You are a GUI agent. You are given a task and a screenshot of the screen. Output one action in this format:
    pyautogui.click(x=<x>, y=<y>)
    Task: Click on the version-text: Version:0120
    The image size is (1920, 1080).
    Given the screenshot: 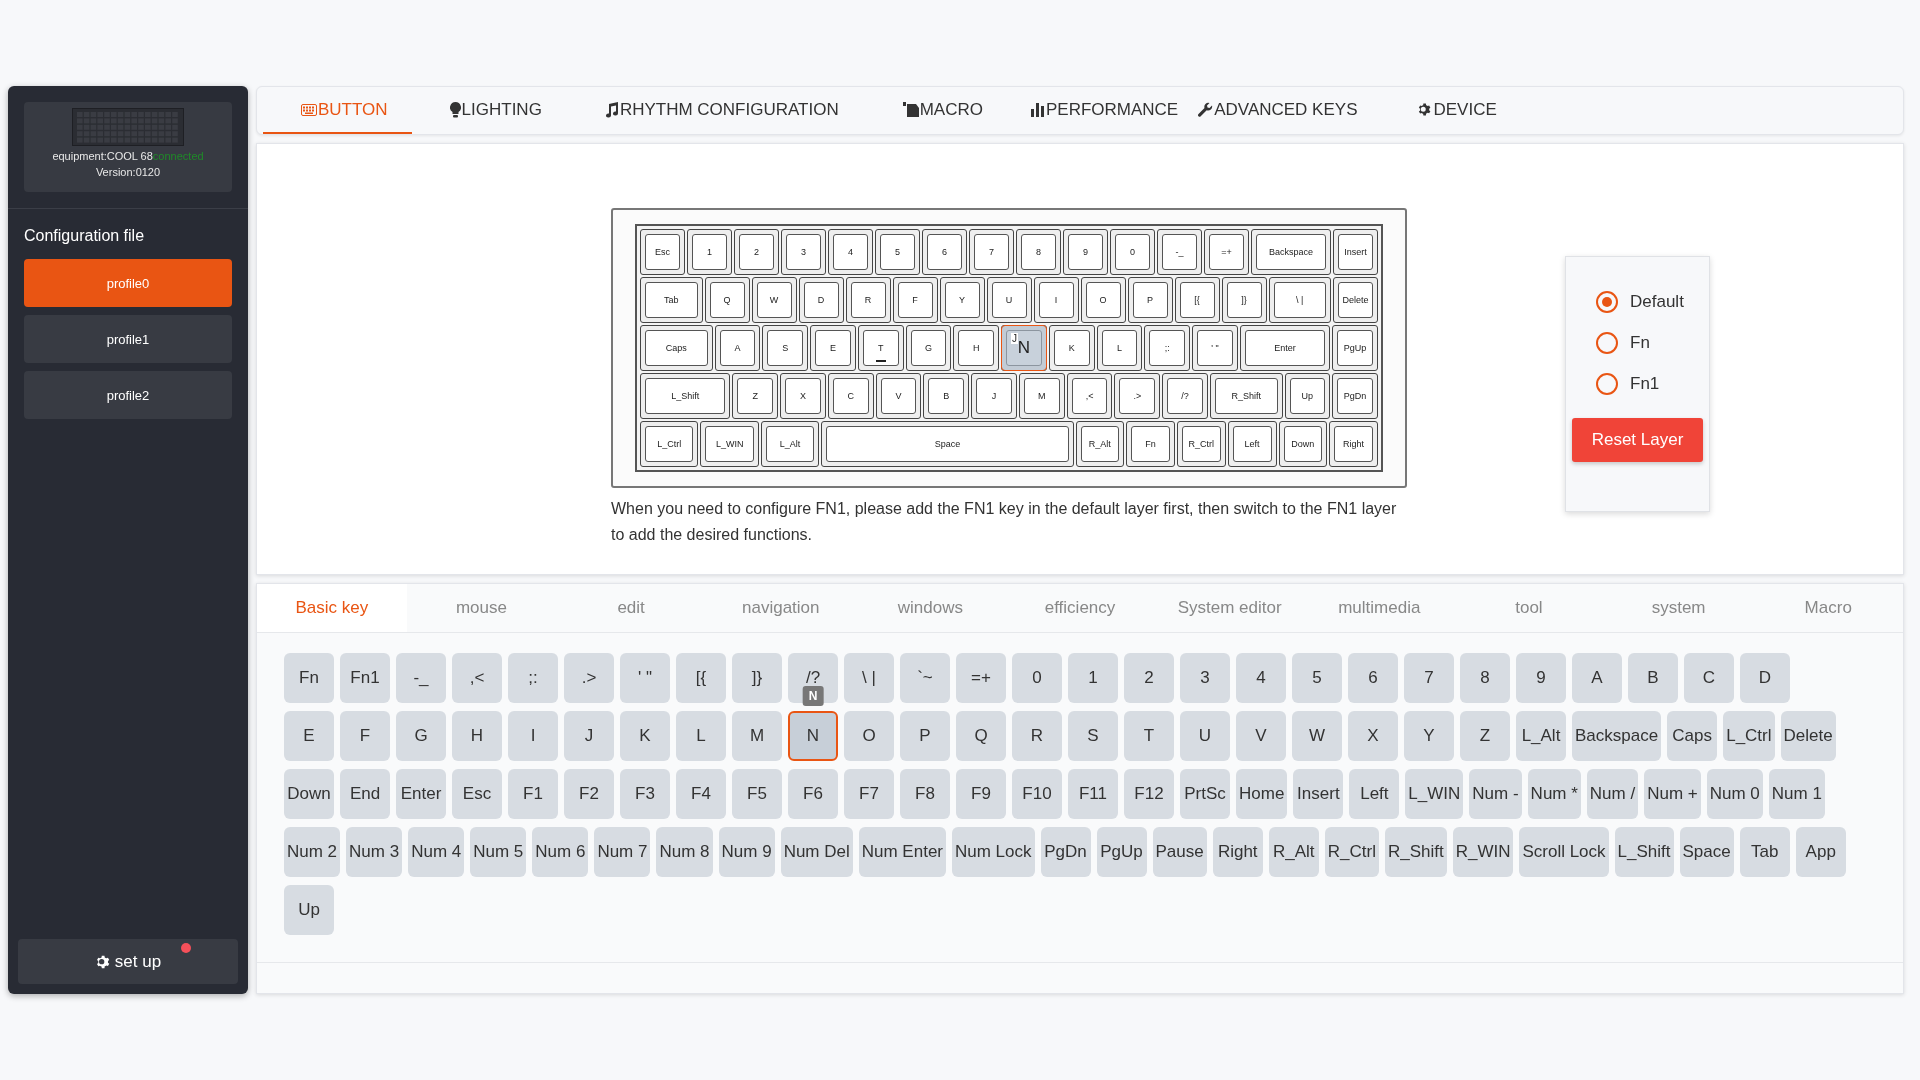 What is the action you would take?
    pyautogui.click(x=128, y=172)
    